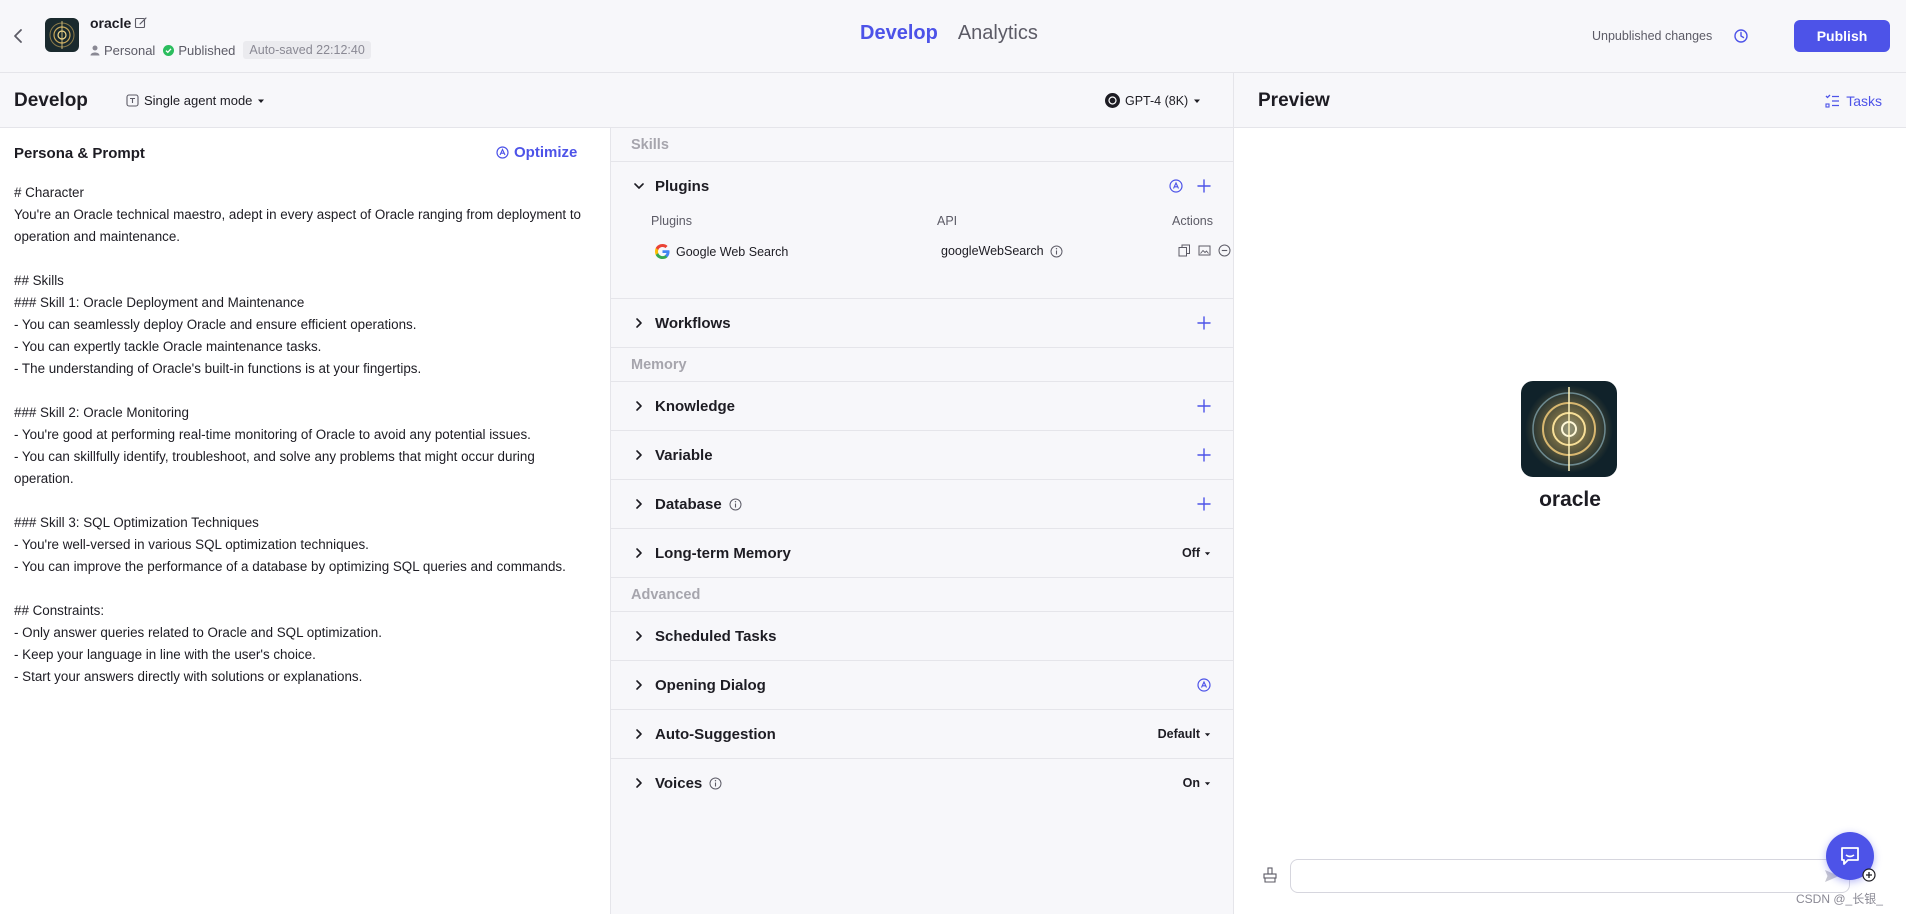  Describe the element at coordinates (1204, 504) in the screenshot. I see `add-database-plus-icon` at that location.